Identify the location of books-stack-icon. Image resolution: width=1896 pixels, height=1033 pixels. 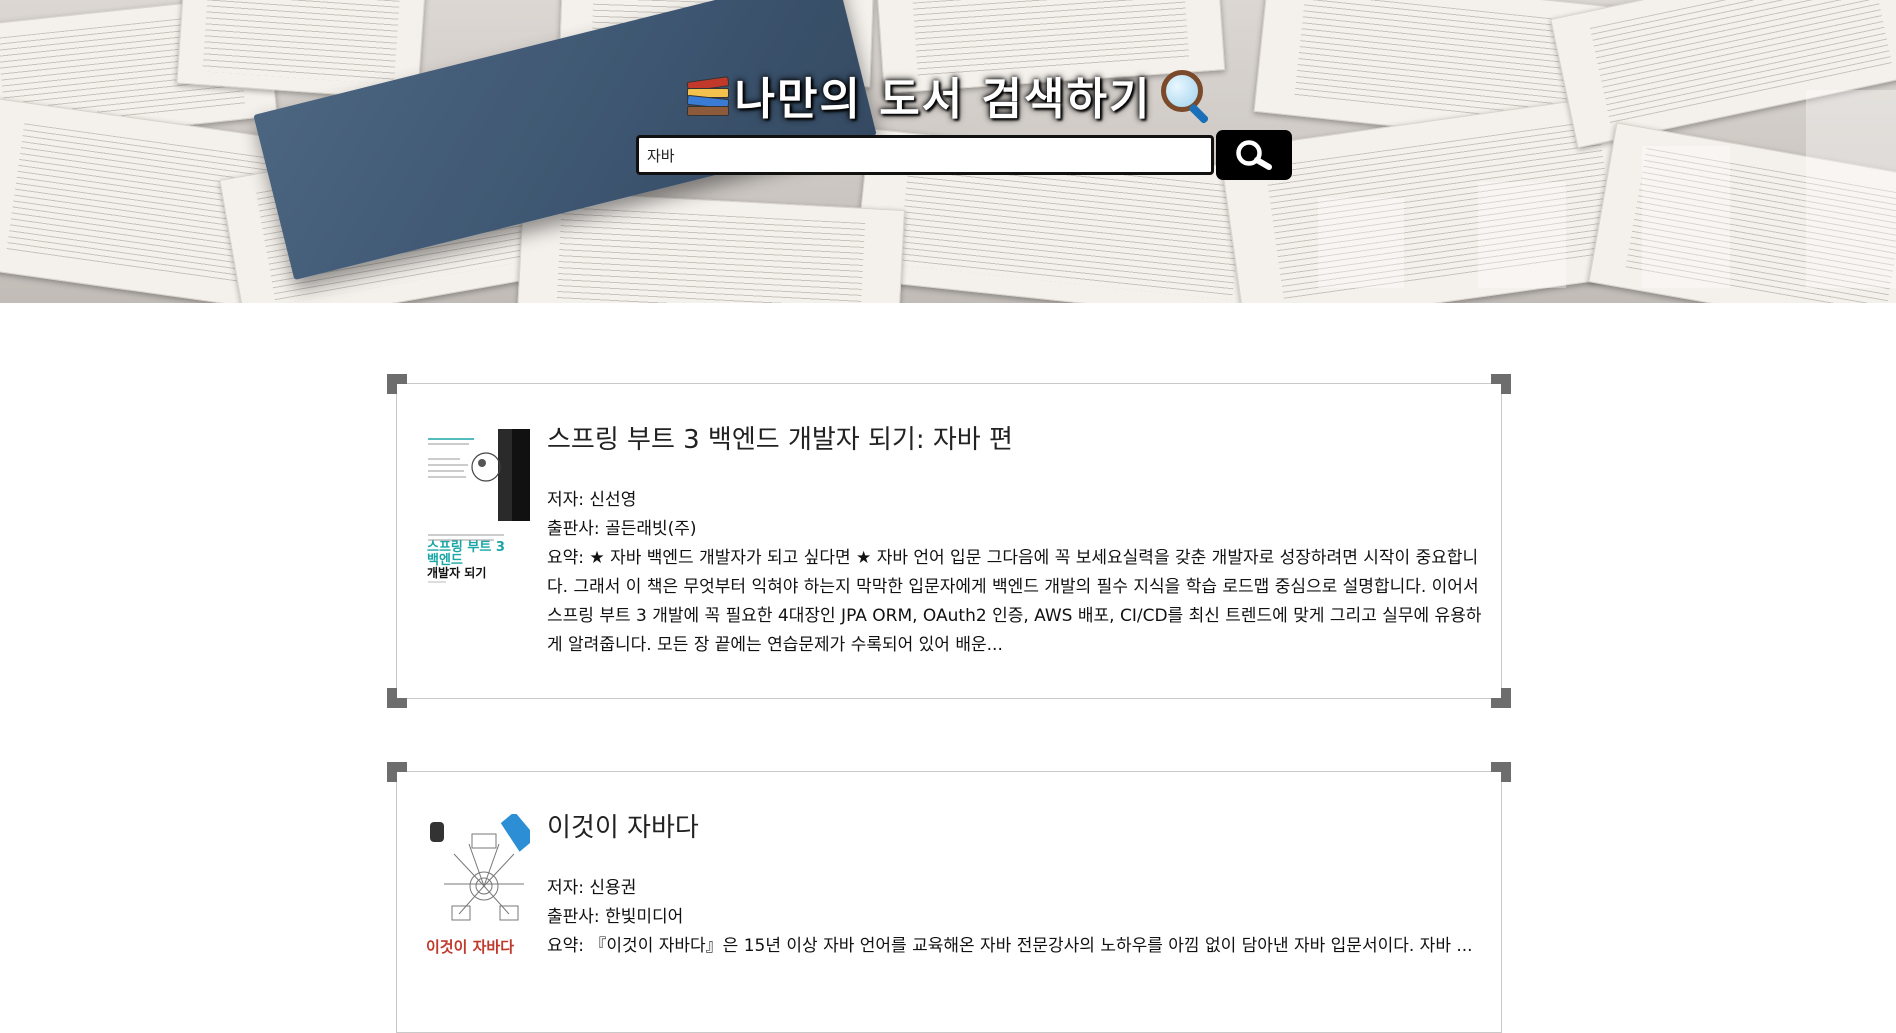
(707, 95).